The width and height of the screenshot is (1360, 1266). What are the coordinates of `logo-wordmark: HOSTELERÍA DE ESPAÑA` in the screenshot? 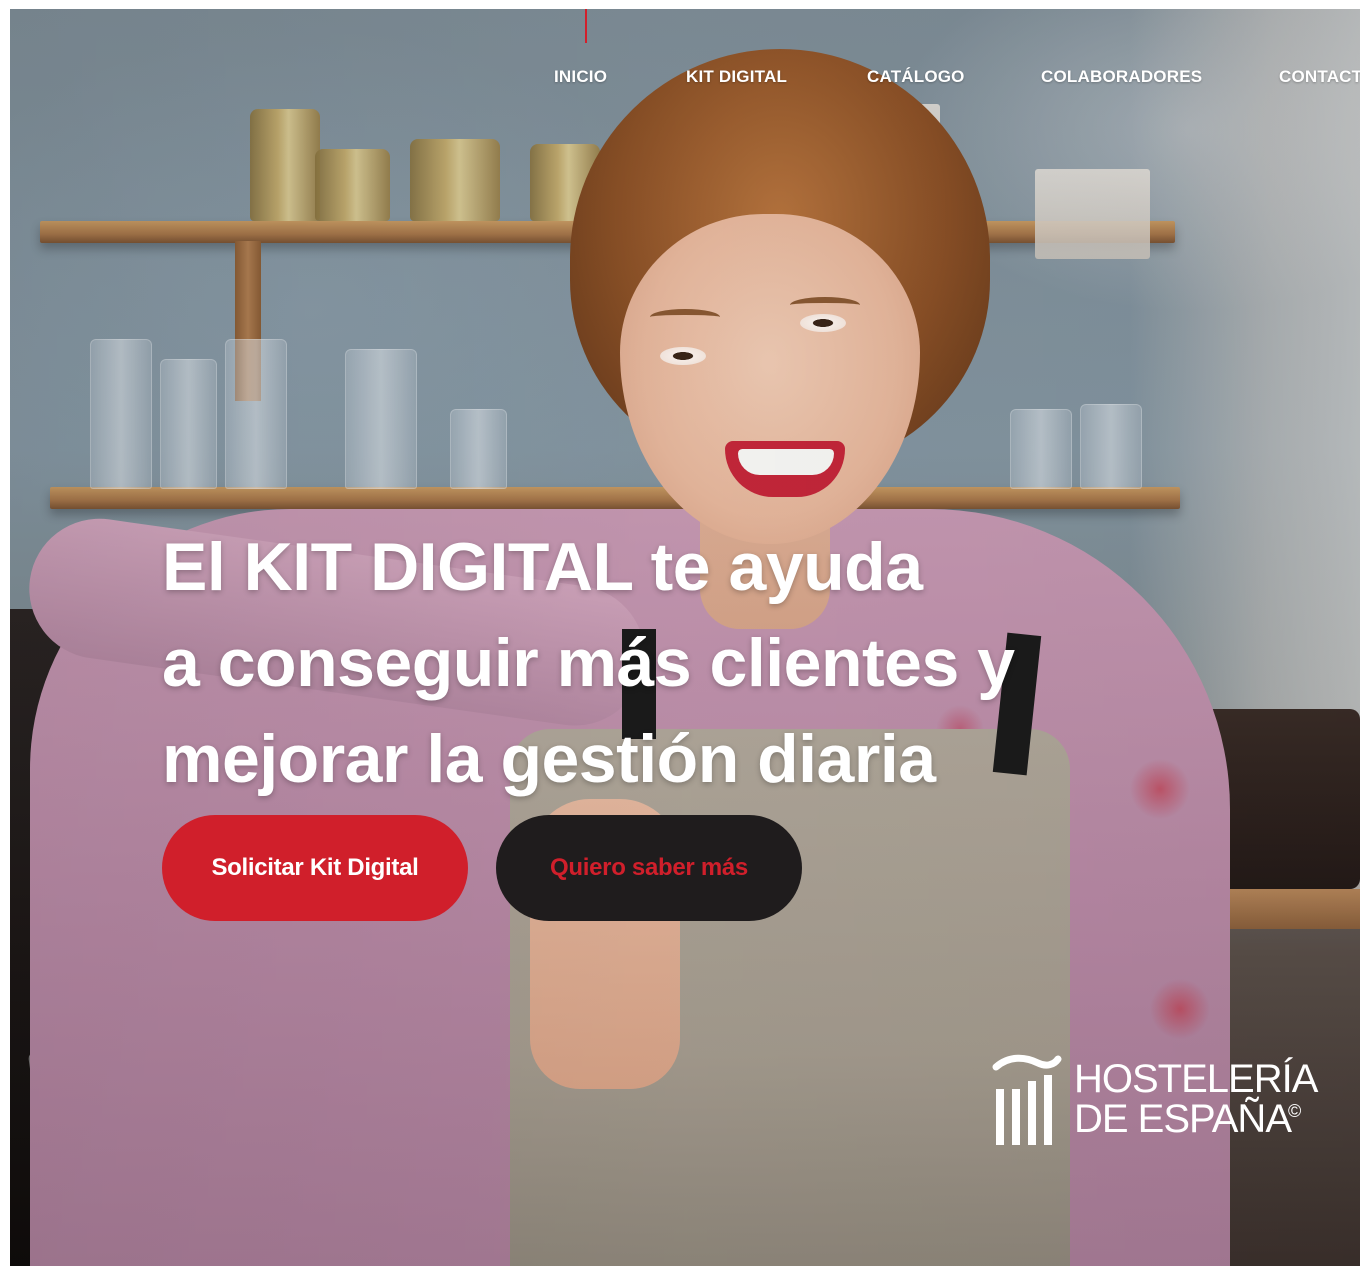 It's located at (1196, 1099).